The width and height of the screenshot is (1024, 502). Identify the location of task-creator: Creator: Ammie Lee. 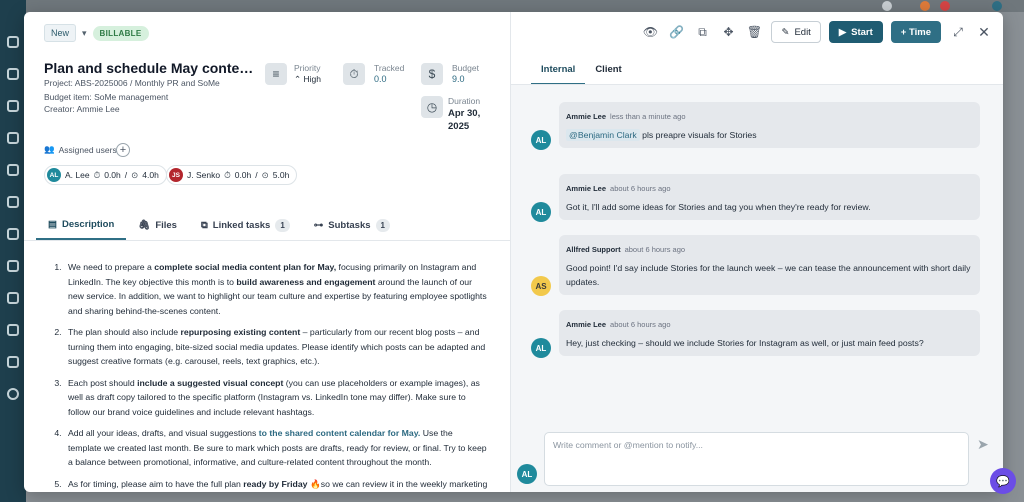
(82, 109).